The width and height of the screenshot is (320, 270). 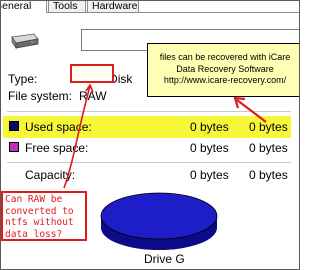 I want to click on tab-tools-label: Tools, so click(x=65, y=6).